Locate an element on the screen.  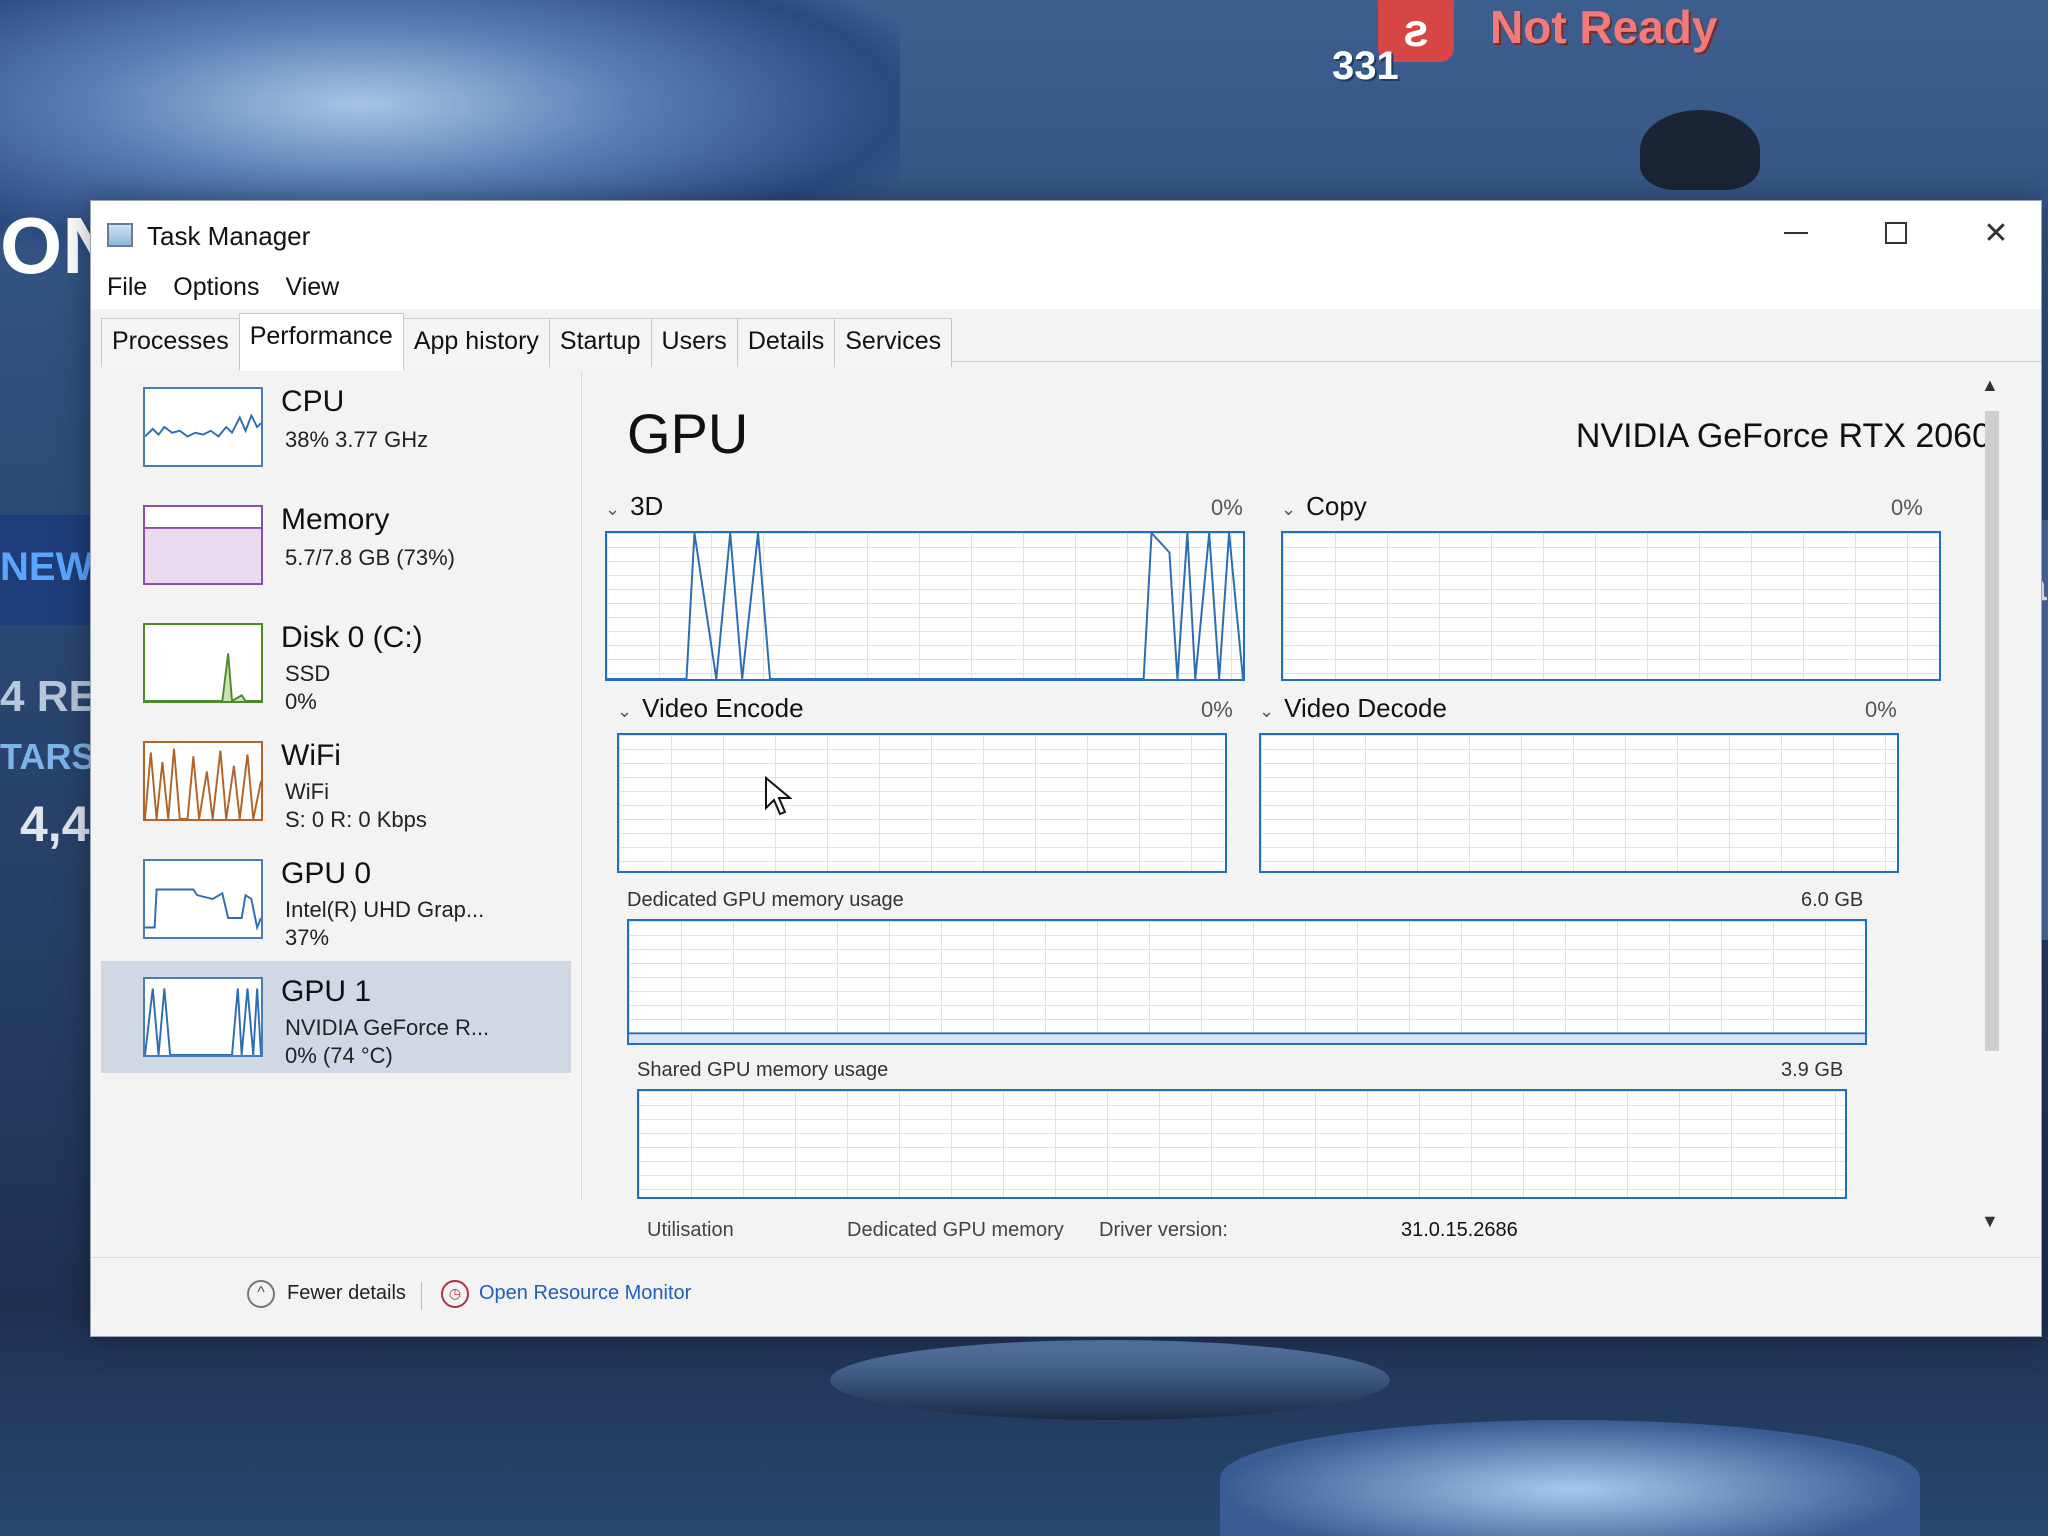
engine-copy-percent: 0% is located at coordinates (1907, 507).